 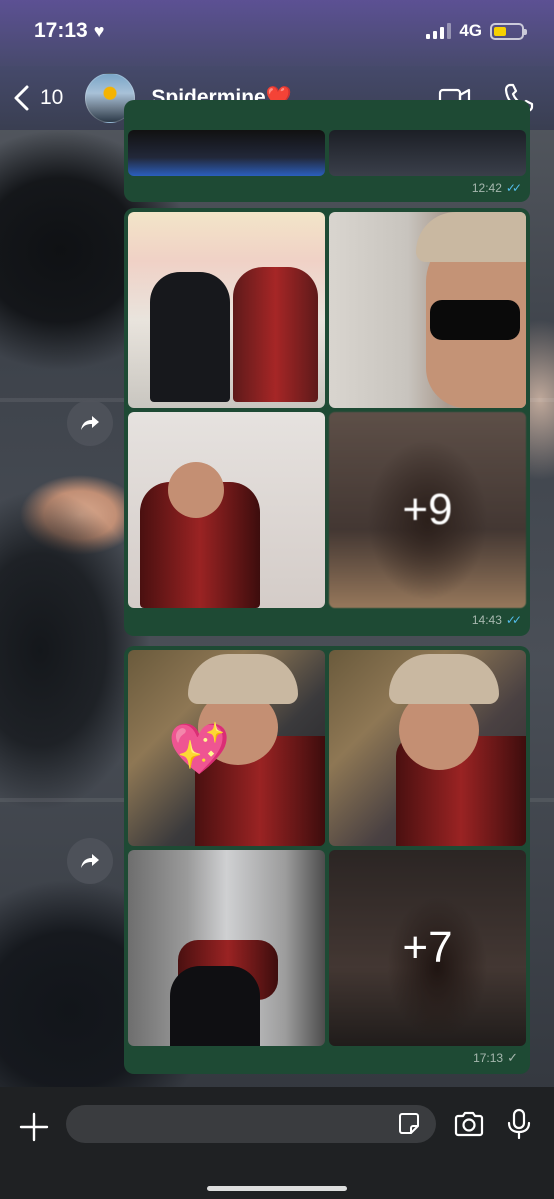 I want to click on sent-tick-icon: ✓, so click(x=512, y=1057).